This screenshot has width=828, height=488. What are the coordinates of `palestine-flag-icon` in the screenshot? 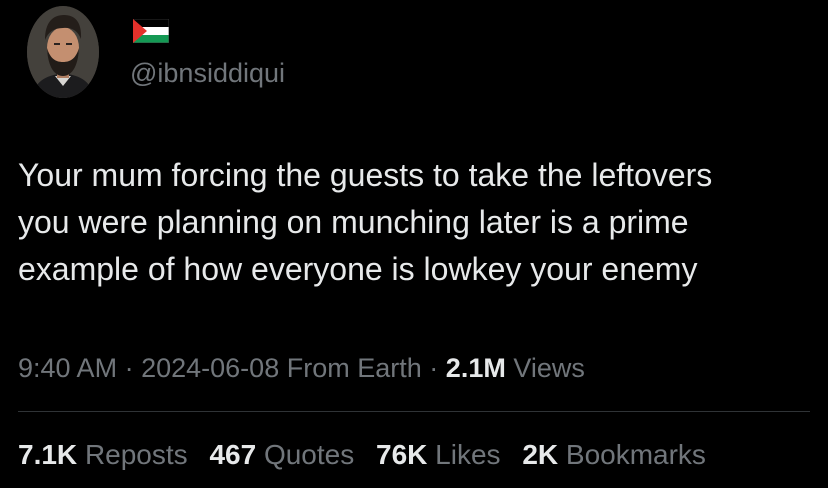 It's located at (151, 31).